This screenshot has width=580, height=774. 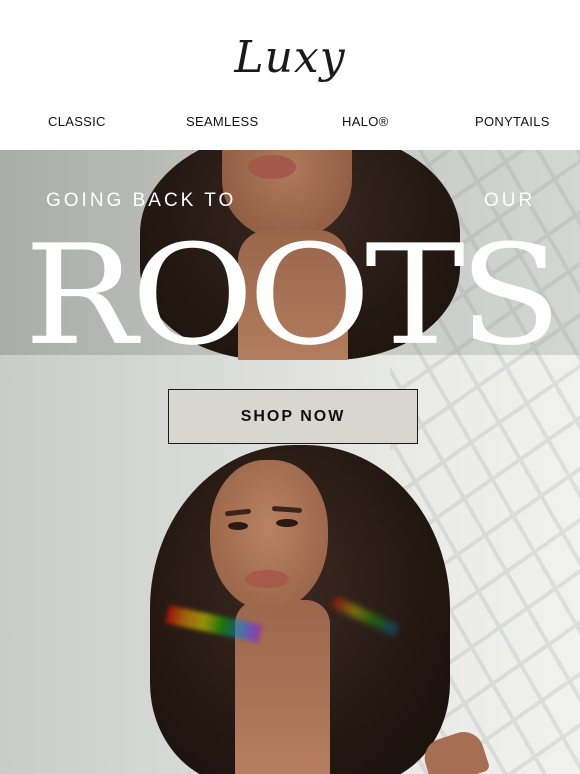 I want to click on brand-logo: Luxy, so click(x=290, y=57).